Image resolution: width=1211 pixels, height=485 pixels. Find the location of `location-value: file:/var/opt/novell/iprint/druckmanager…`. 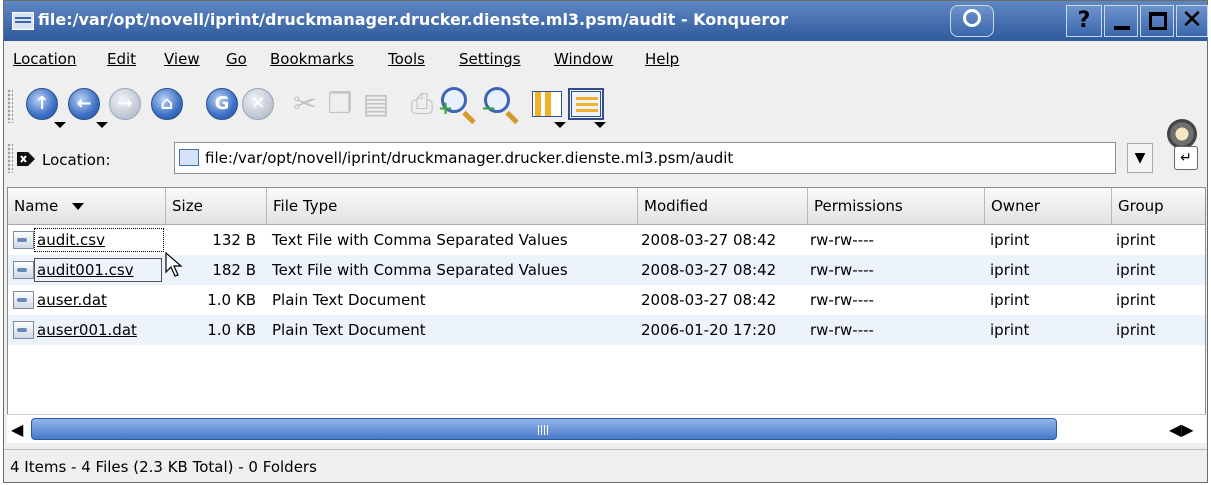

location-value: file:/var/opt/novell/iprint/druckmanager… is located at coordinates (469, 158).